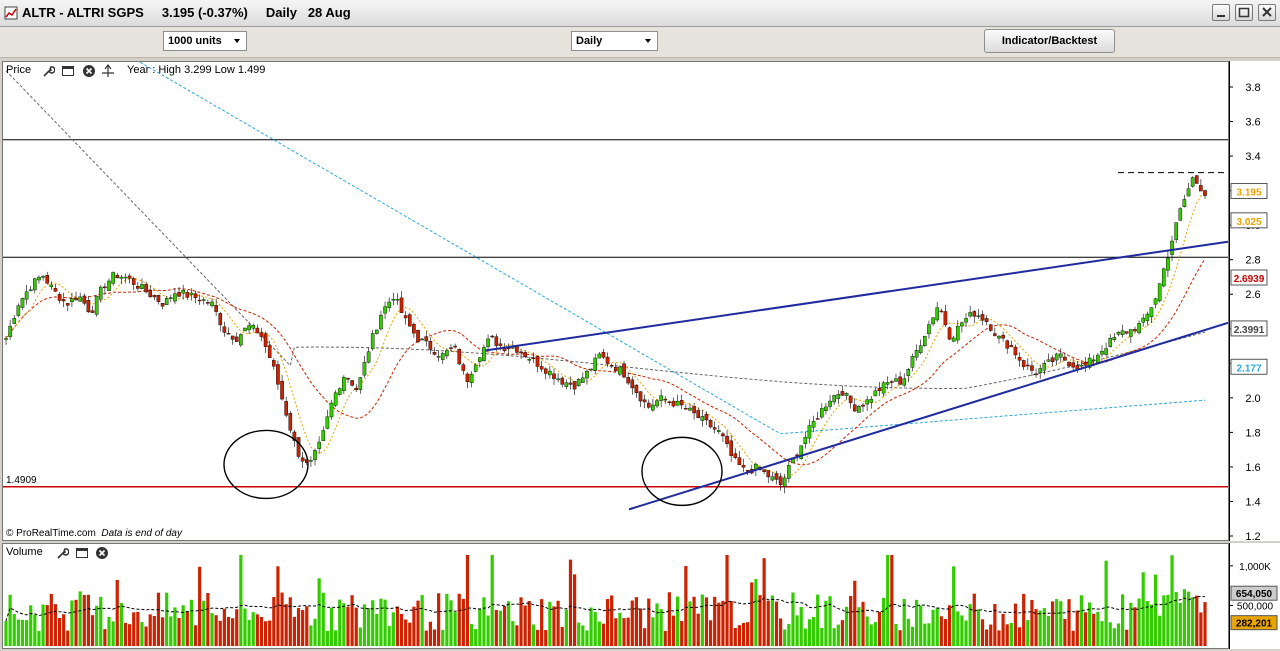 The image size is (1280, 651). I want to click on indicator-backtest-button: Indicator/Backtest, so click(1049, 41).